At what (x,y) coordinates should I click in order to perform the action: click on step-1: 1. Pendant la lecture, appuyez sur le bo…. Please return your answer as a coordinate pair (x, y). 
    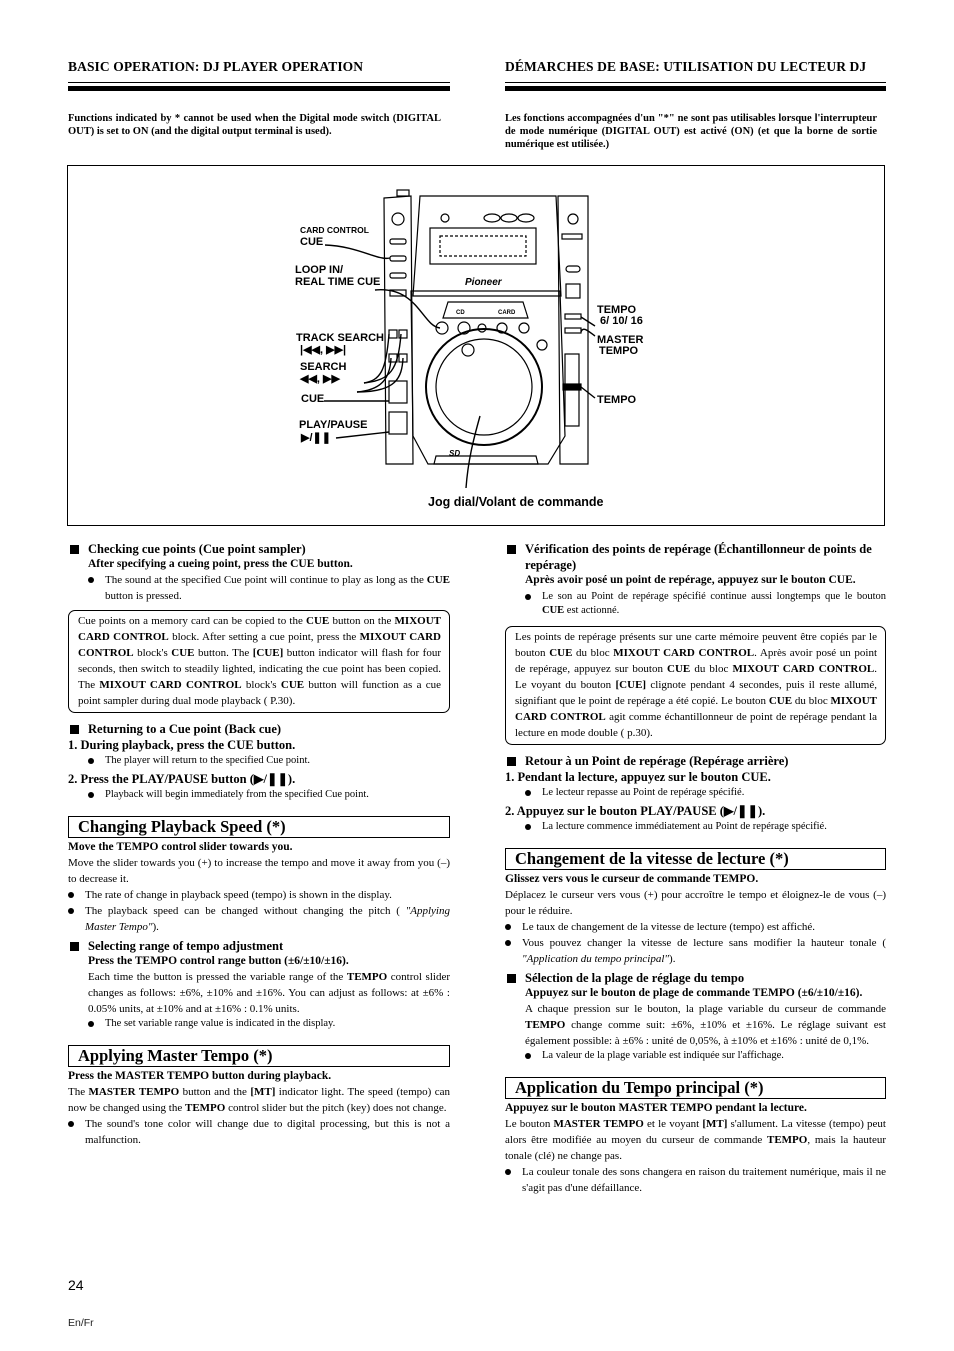
    Looking at the image, I should click on (638, 777).